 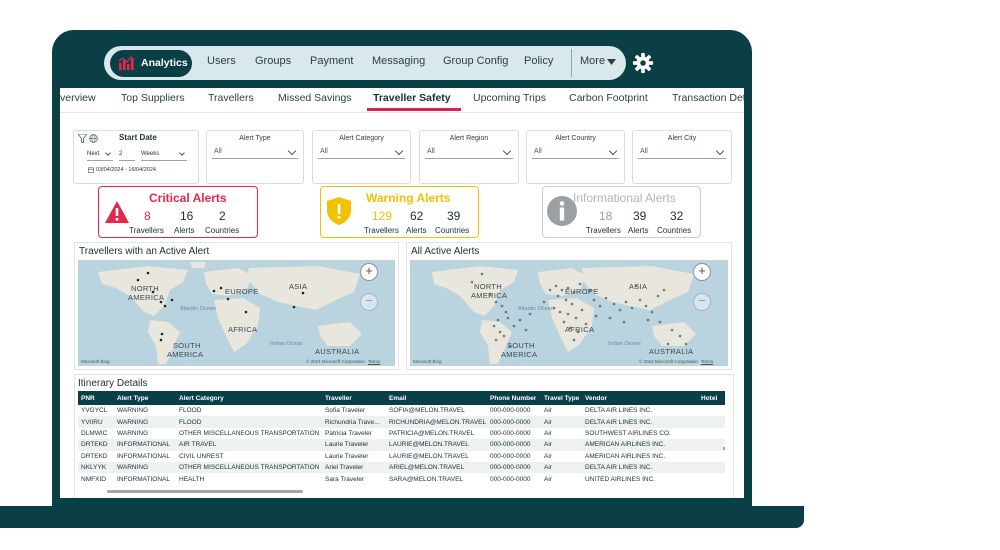 I want to click on table-cell: SOUTHWEST AIRLINES CO., so click(x=628, y=433).